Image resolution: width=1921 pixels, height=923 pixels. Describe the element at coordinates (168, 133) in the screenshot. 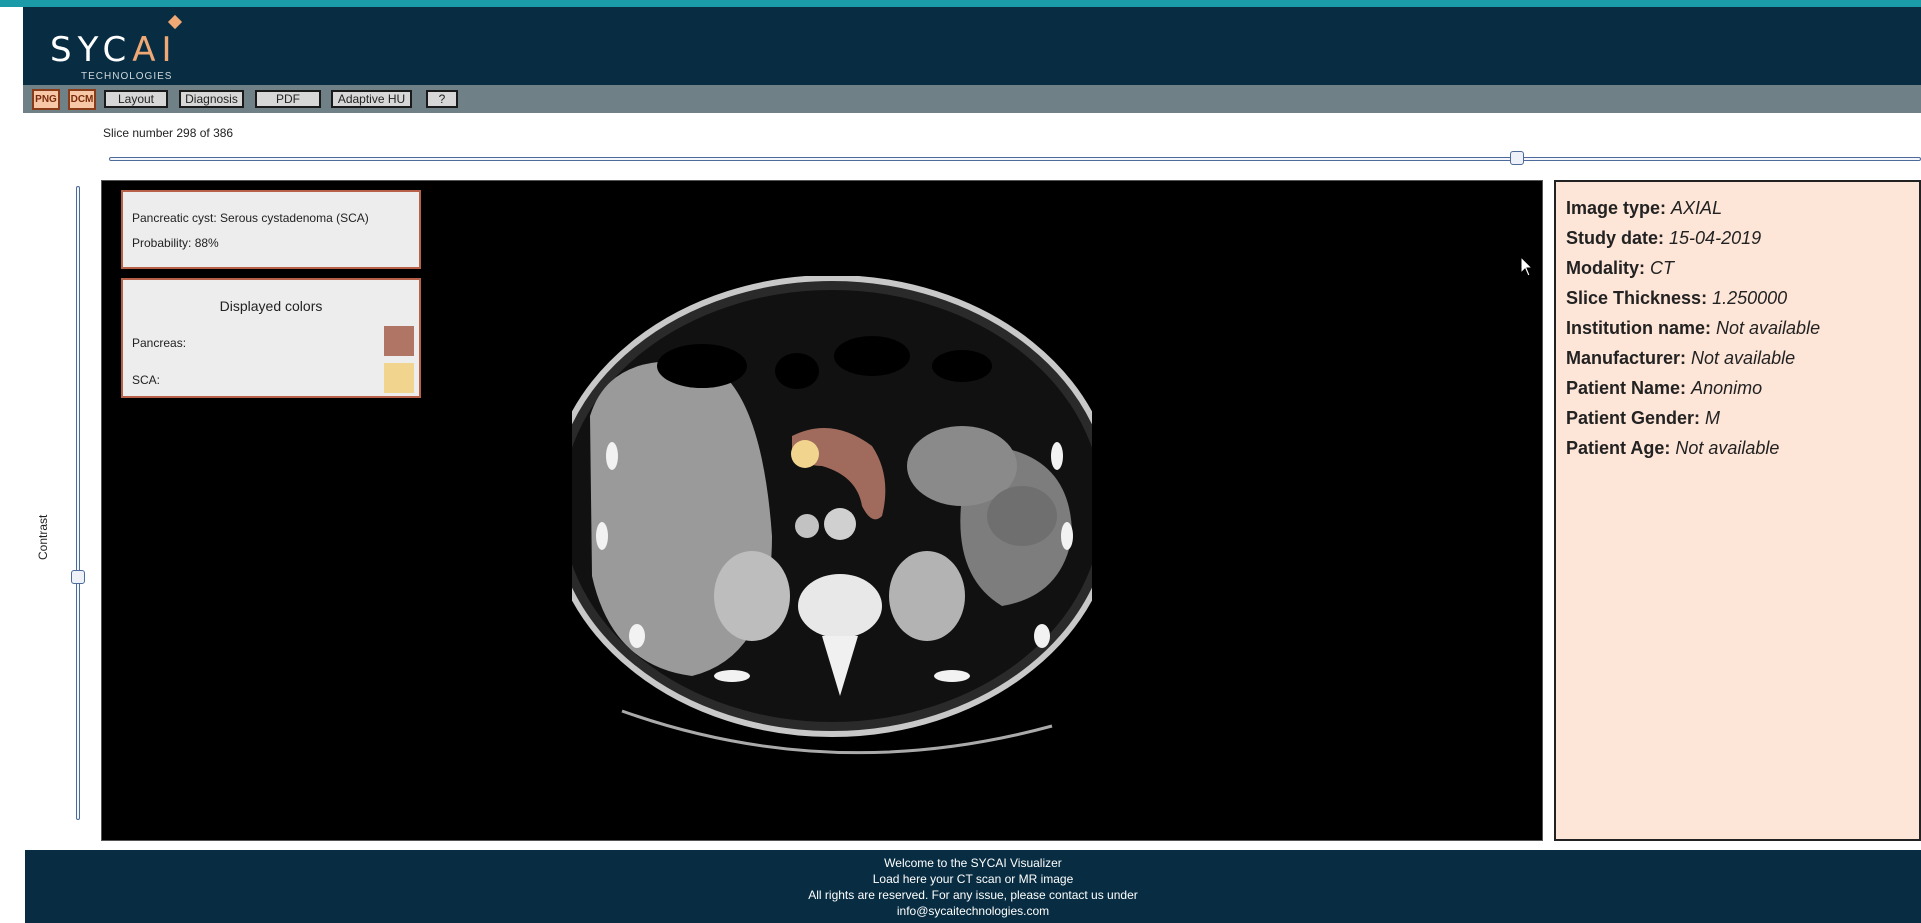

I see `slice-number-label: Slice number 298 of 386` at that location.